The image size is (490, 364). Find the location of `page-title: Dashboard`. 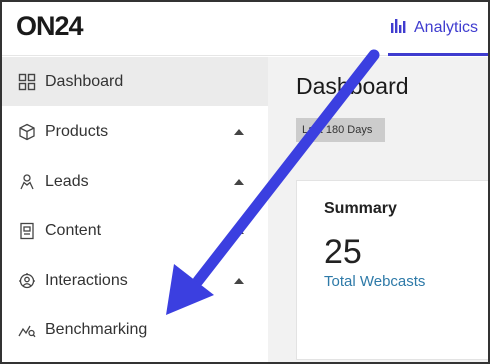

page-title: Dashboard is located at coordinates (352, 86).